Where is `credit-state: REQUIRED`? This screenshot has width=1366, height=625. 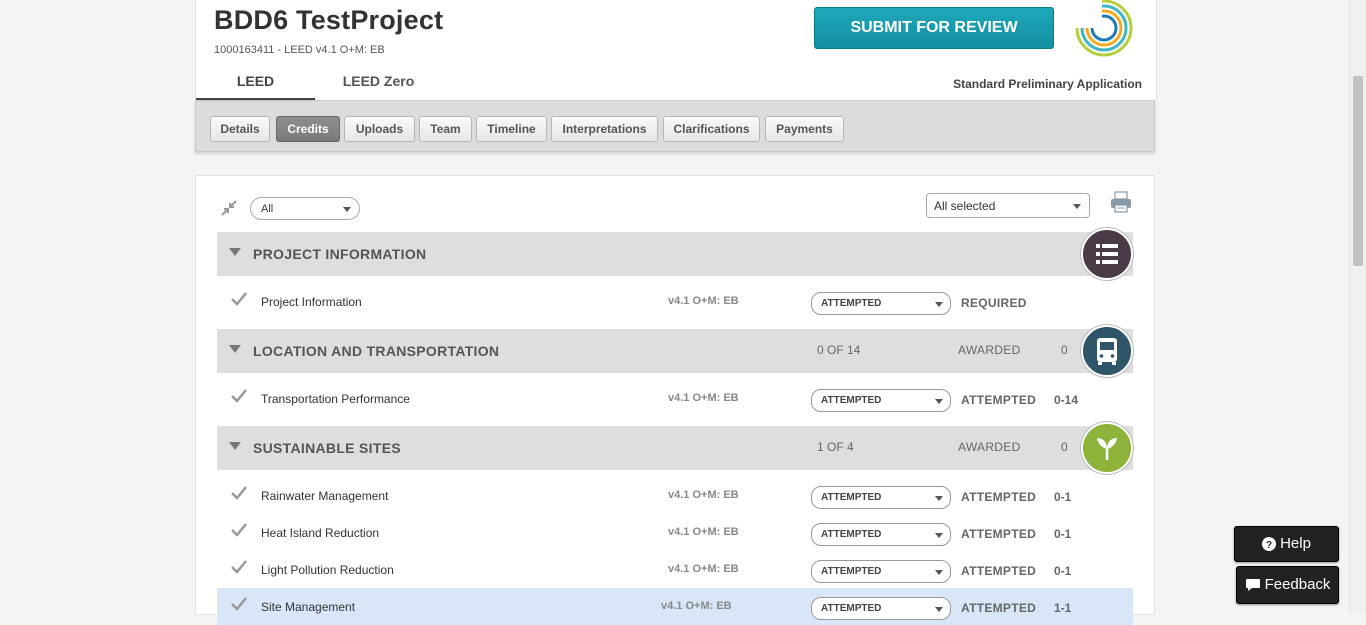
credit-state: REQUIRED is located at coordinates (994, 303).